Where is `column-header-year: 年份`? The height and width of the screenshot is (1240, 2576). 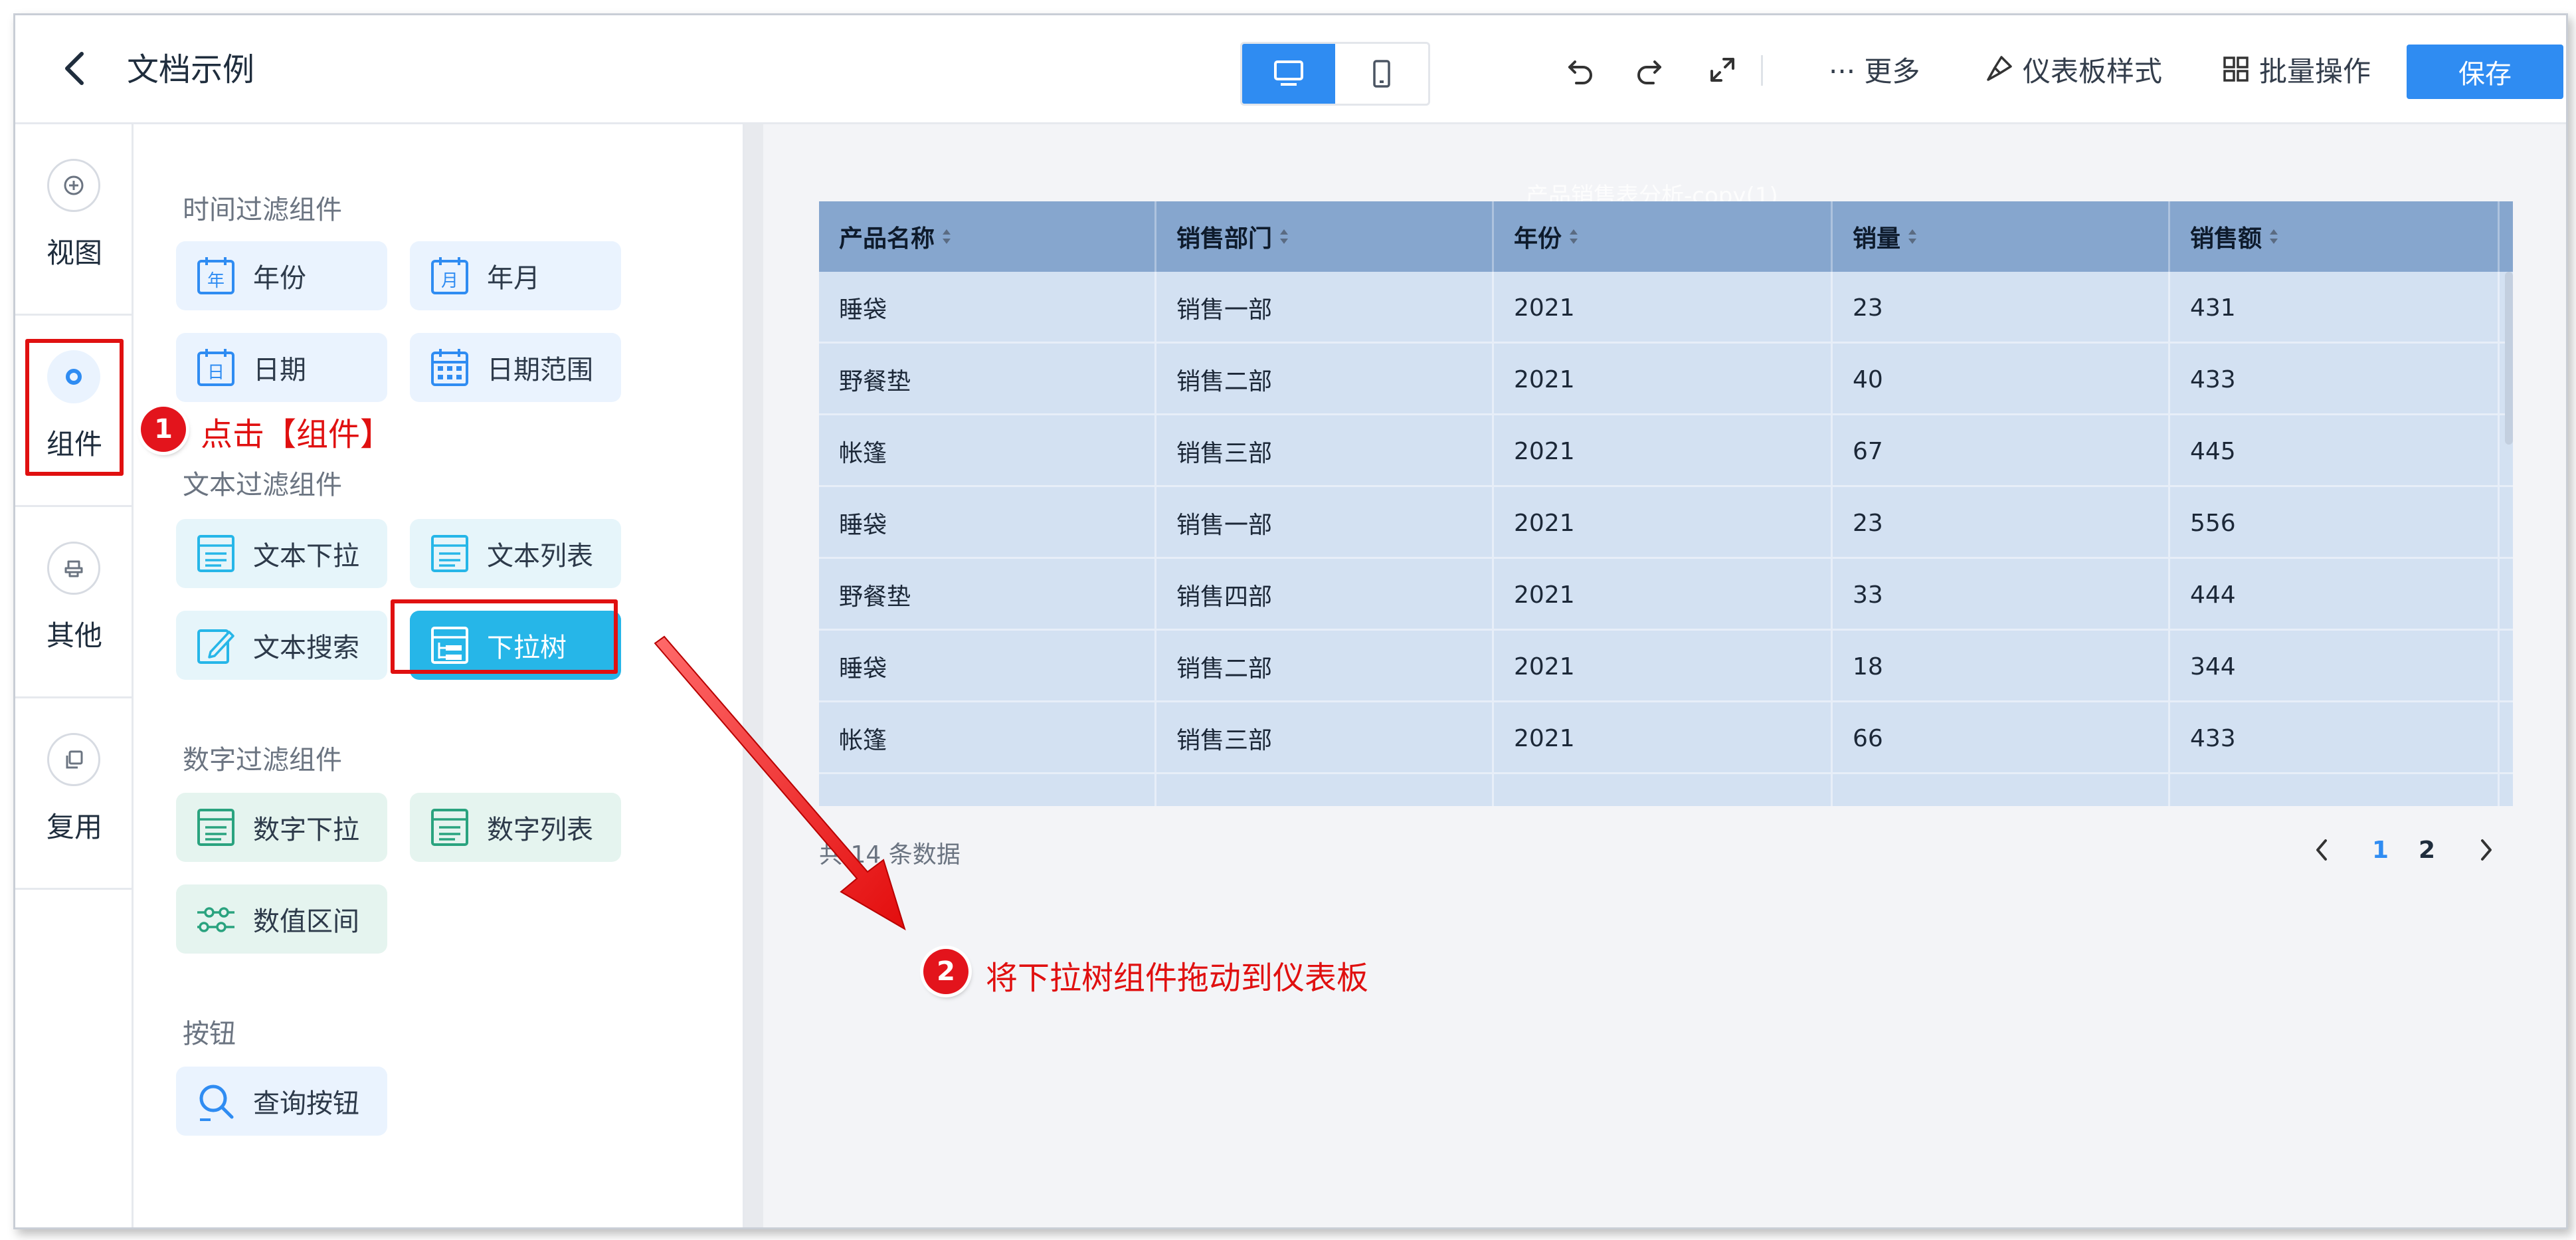 column-header-year: 年份 is located at coordinates (1663, 236).